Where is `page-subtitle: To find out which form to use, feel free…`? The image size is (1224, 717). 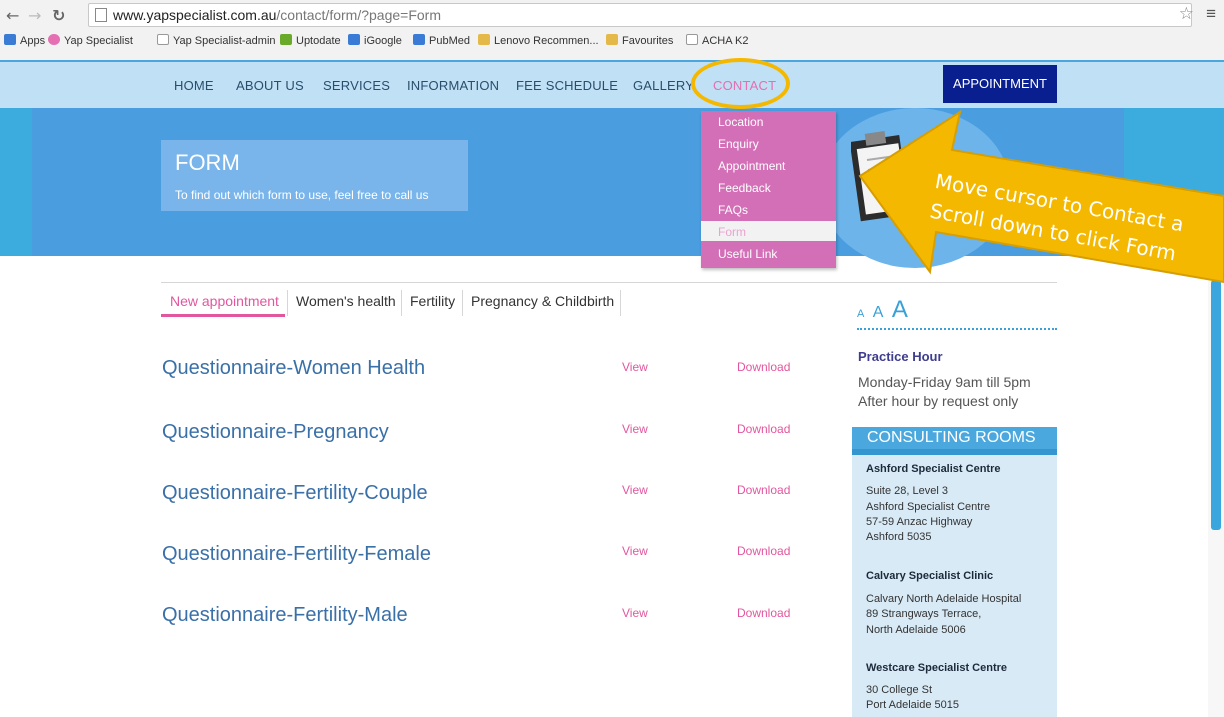 page-subtitle: To find out which form to use, feel free… is located at coordinates (302, 195).